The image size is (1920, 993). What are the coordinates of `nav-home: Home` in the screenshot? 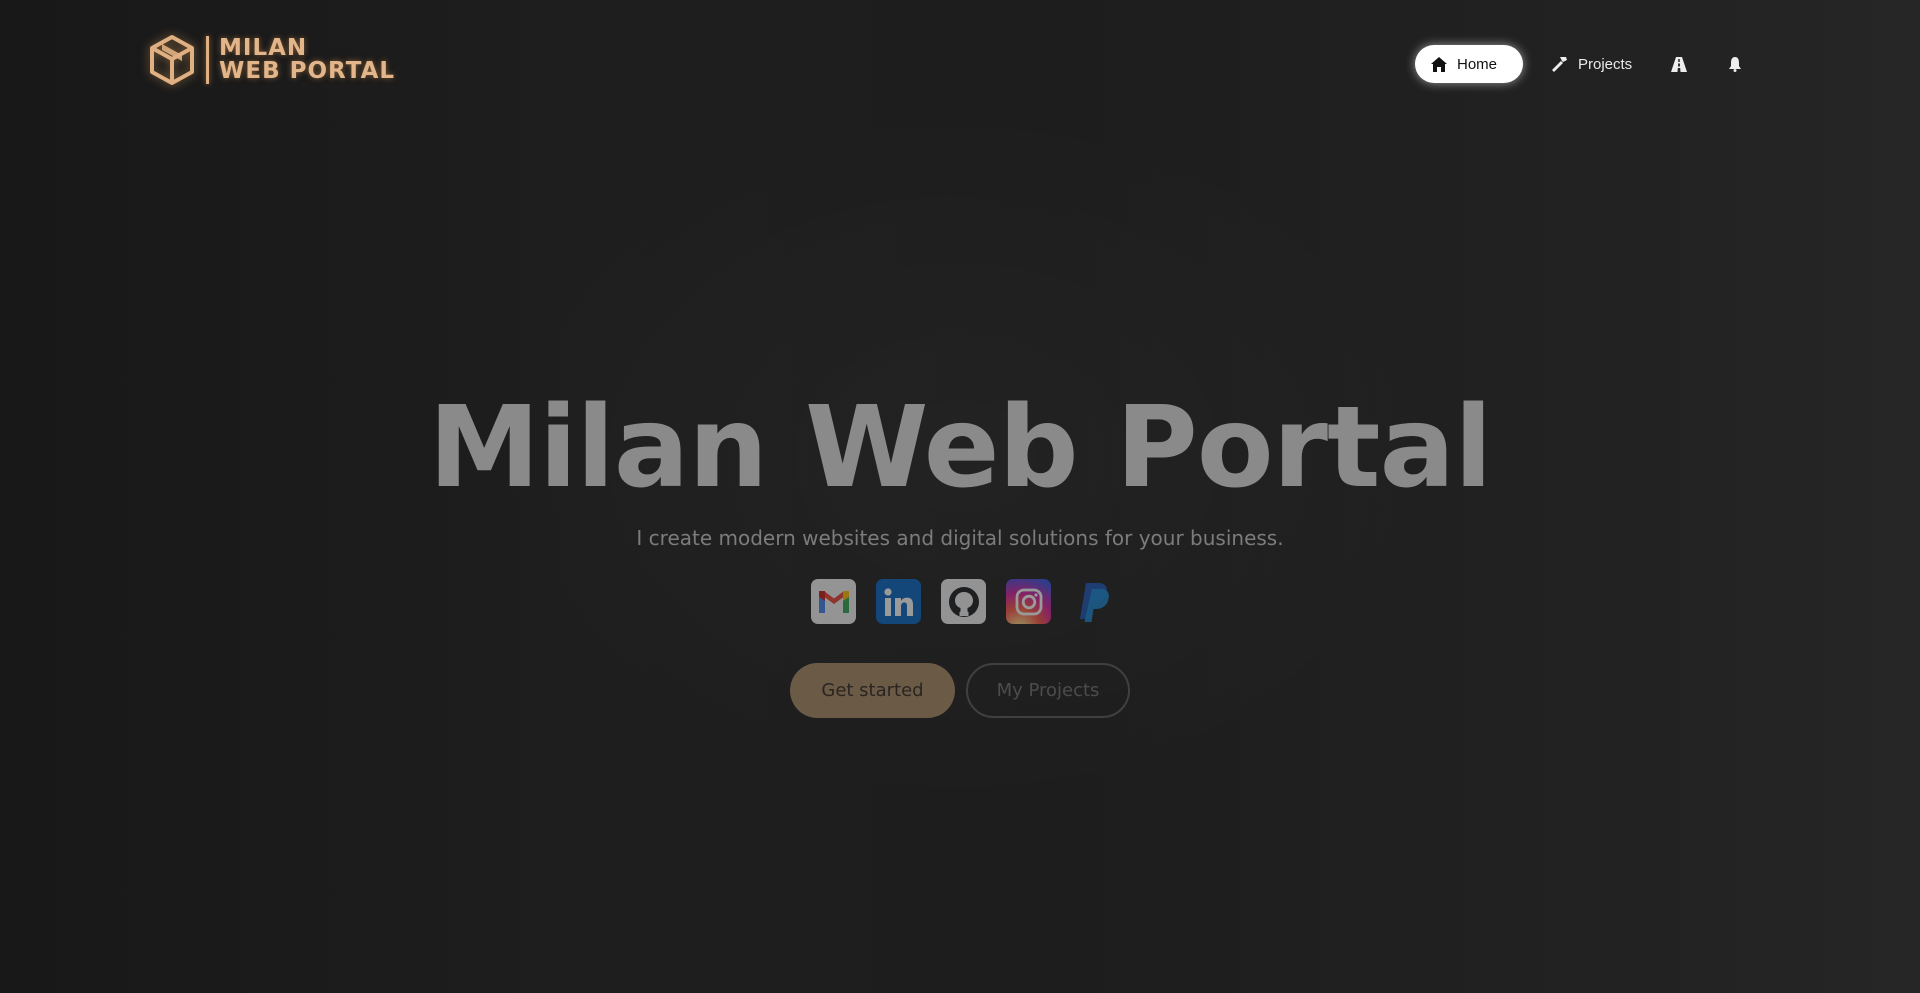 It's located at (1469, 64).